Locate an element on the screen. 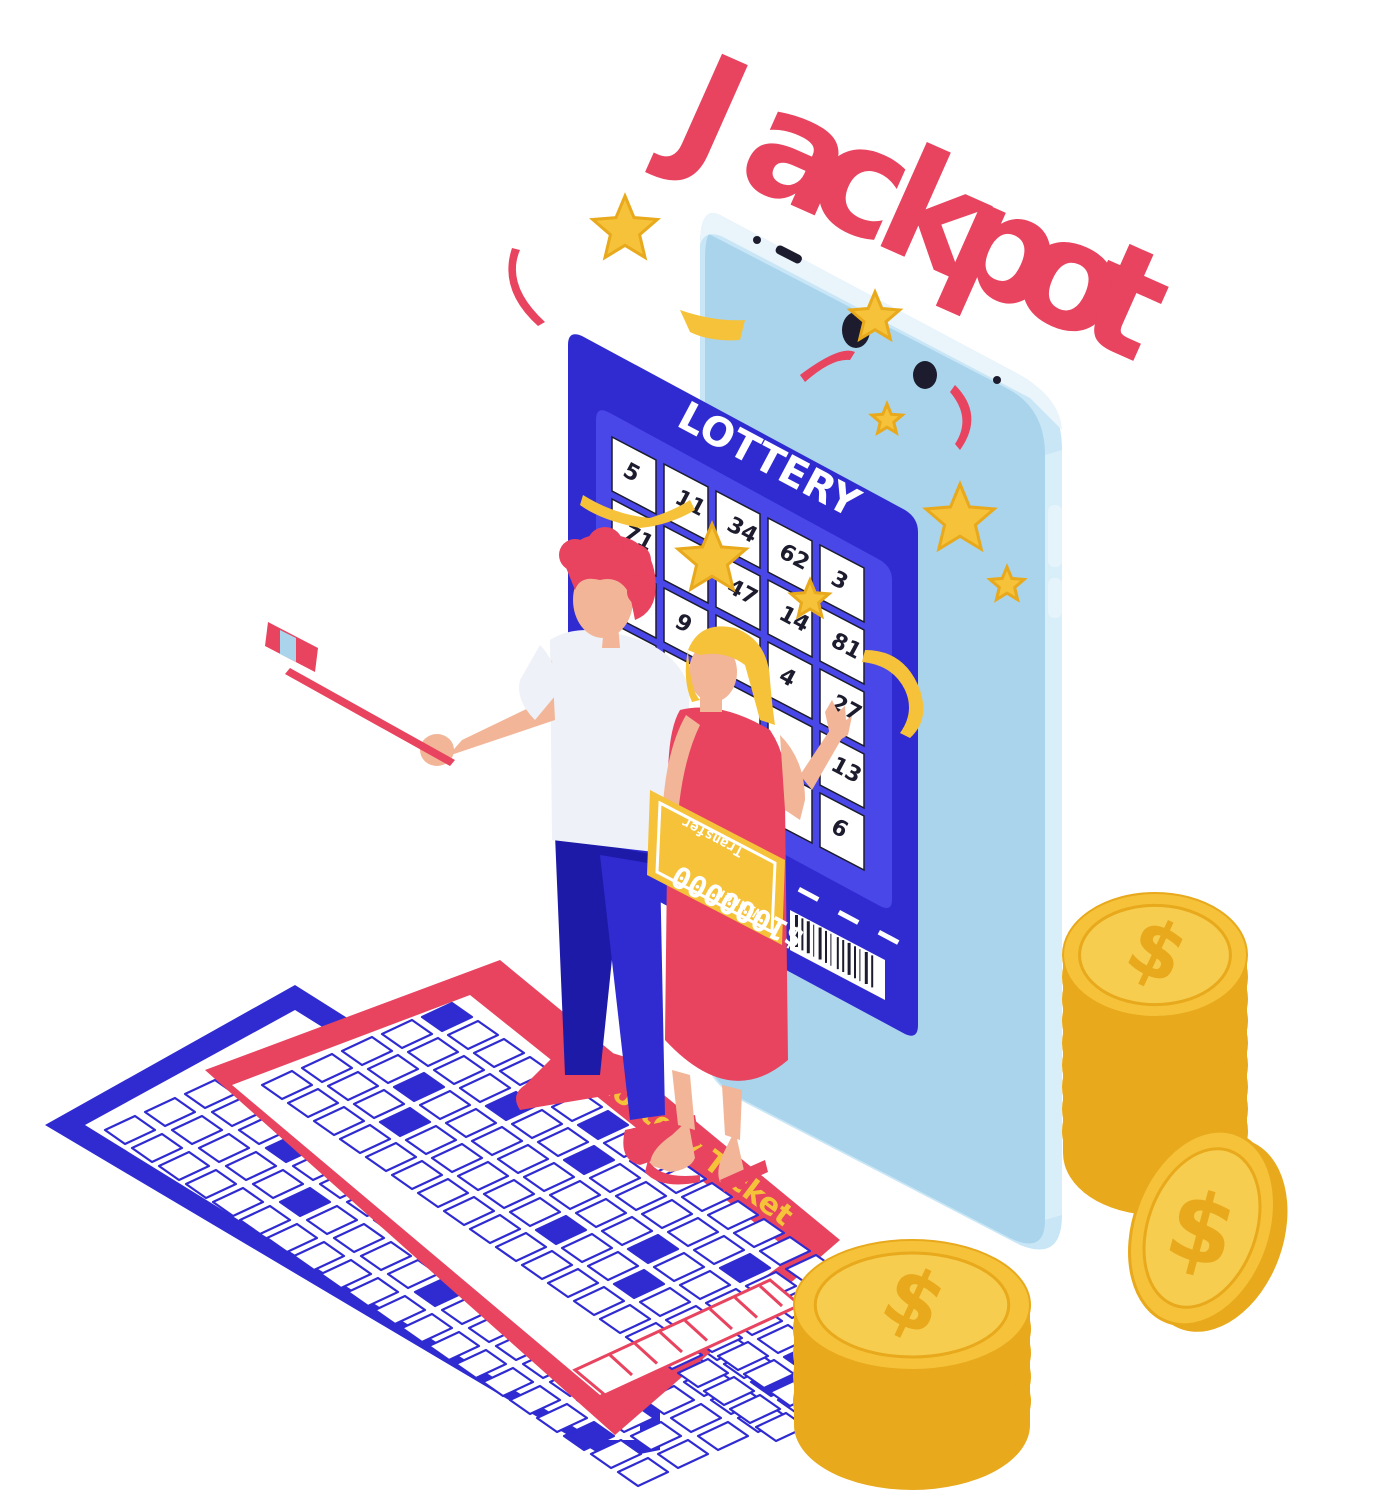 The height and width of the screenshot is (1494, 1392). camera-icon is located at coordinates (925, 375).